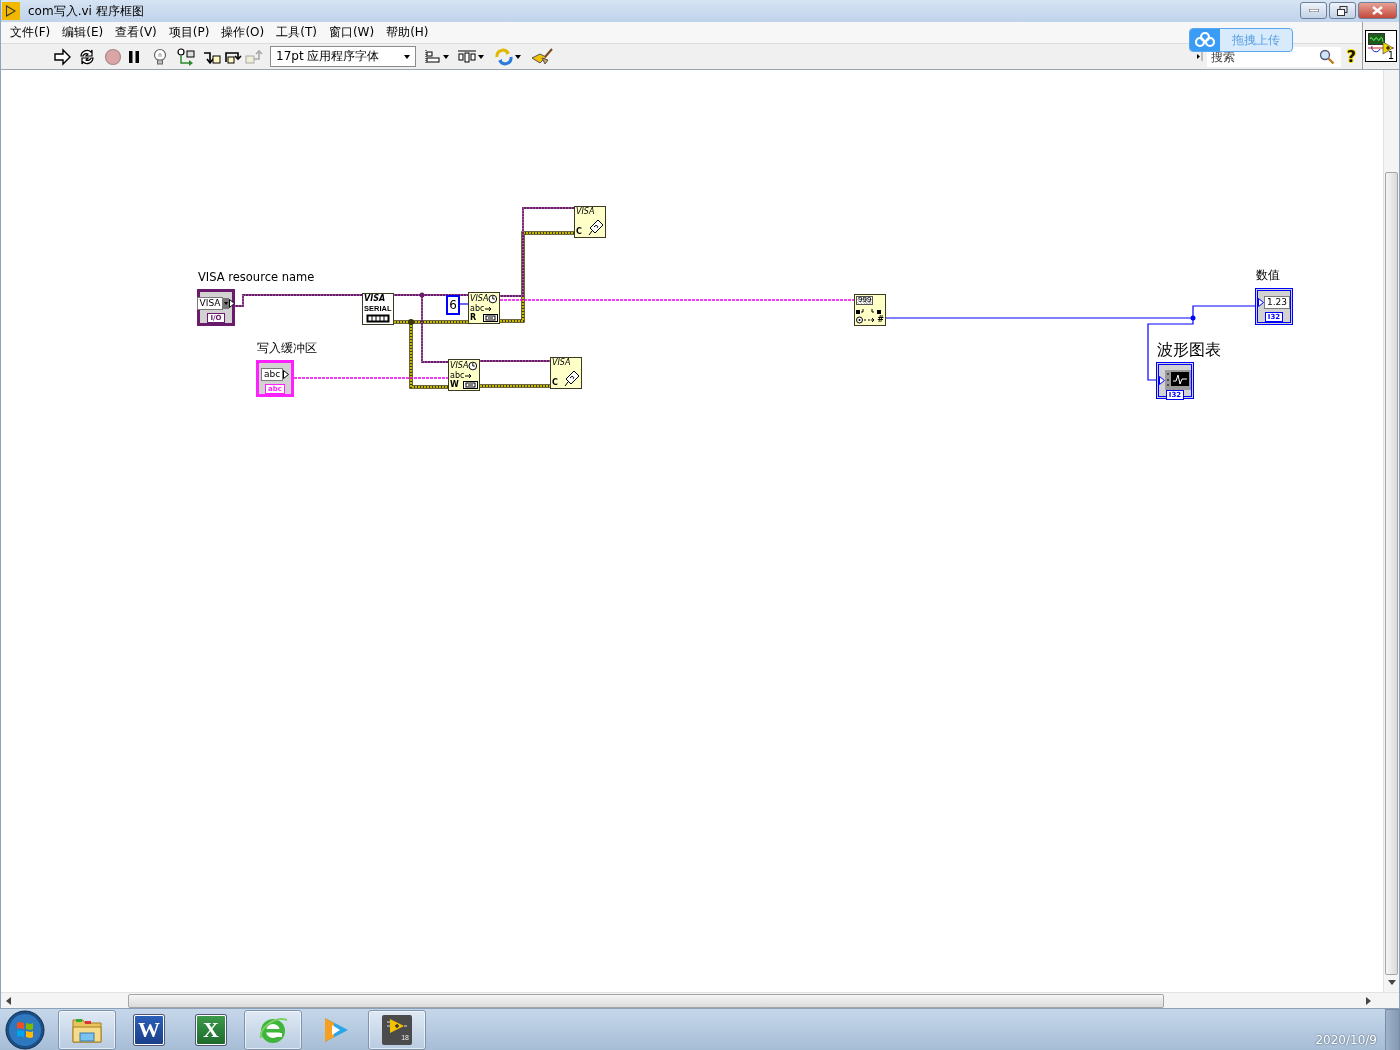 The width and height of the screenshot is (1400, 1050). I want to click on menu-item: 查看(V), so click(136, 32).